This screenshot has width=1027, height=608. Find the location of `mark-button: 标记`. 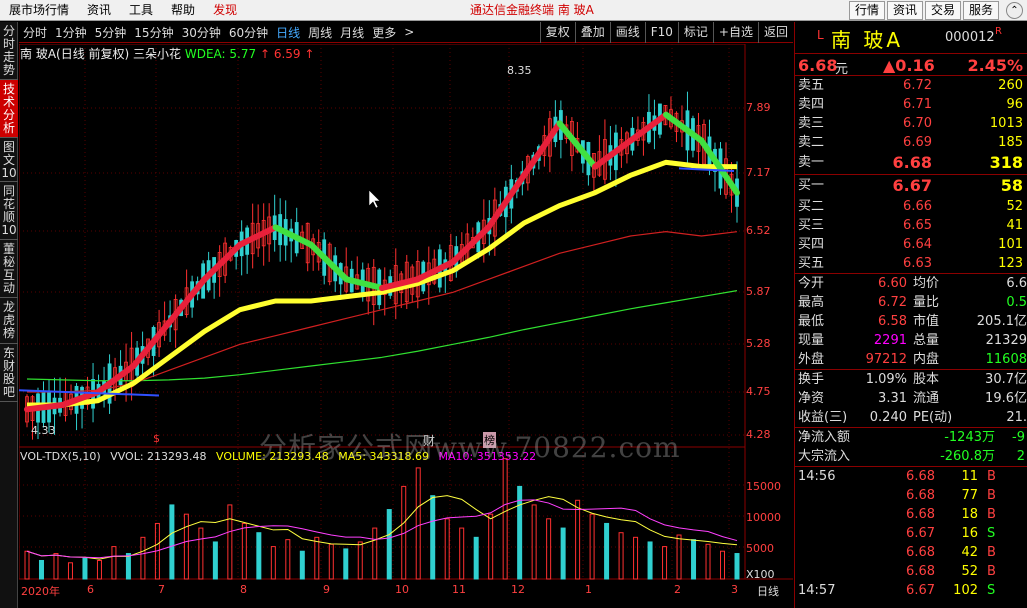

mark-button: 标记 is located at coordinates (695, 32).